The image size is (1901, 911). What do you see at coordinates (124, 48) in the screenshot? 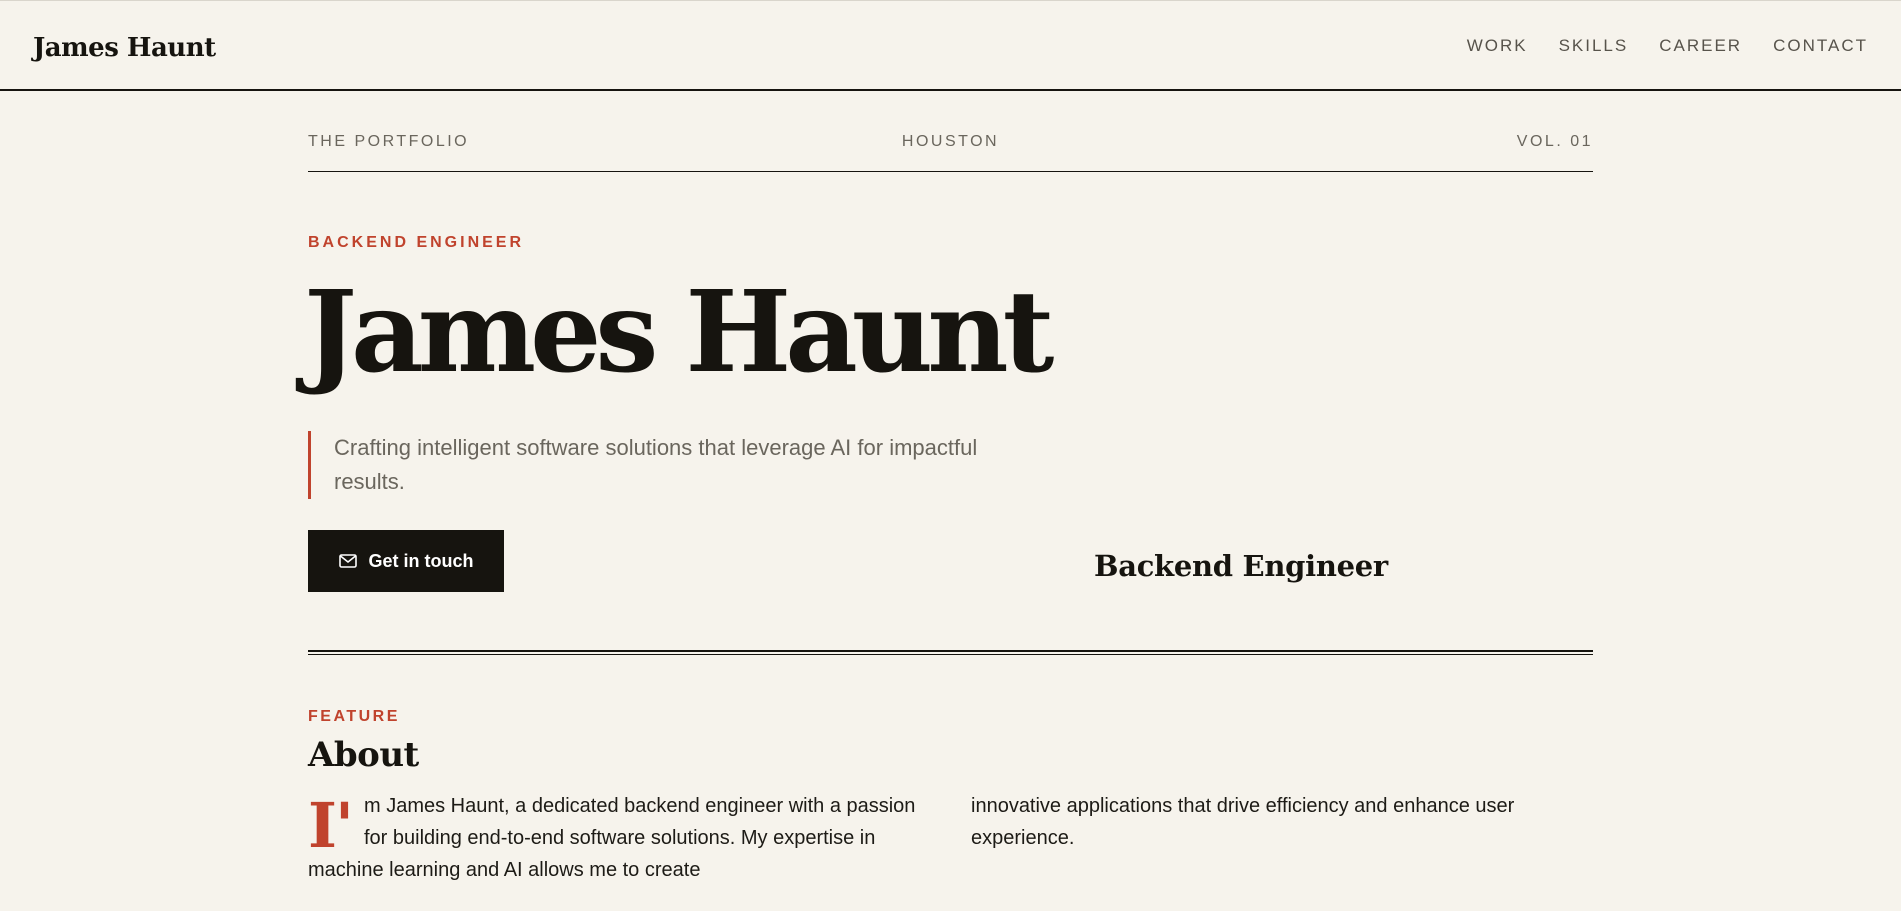
I see `brand-logo: James Haunt` at bounding box center [124, 48].